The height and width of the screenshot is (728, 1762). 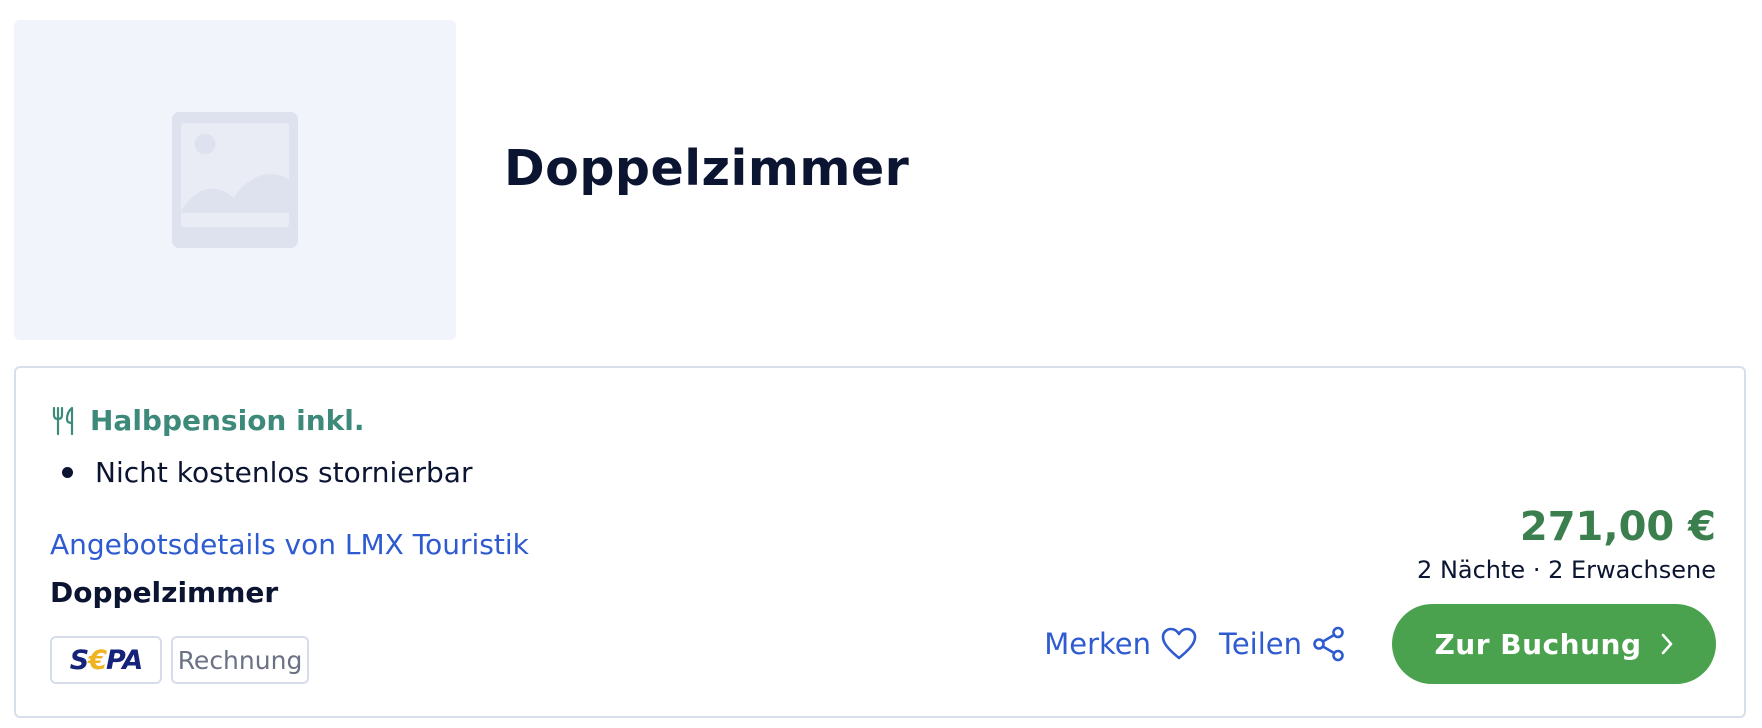 I want to click on image-placeholder-icon, so click(x=235, y=180).